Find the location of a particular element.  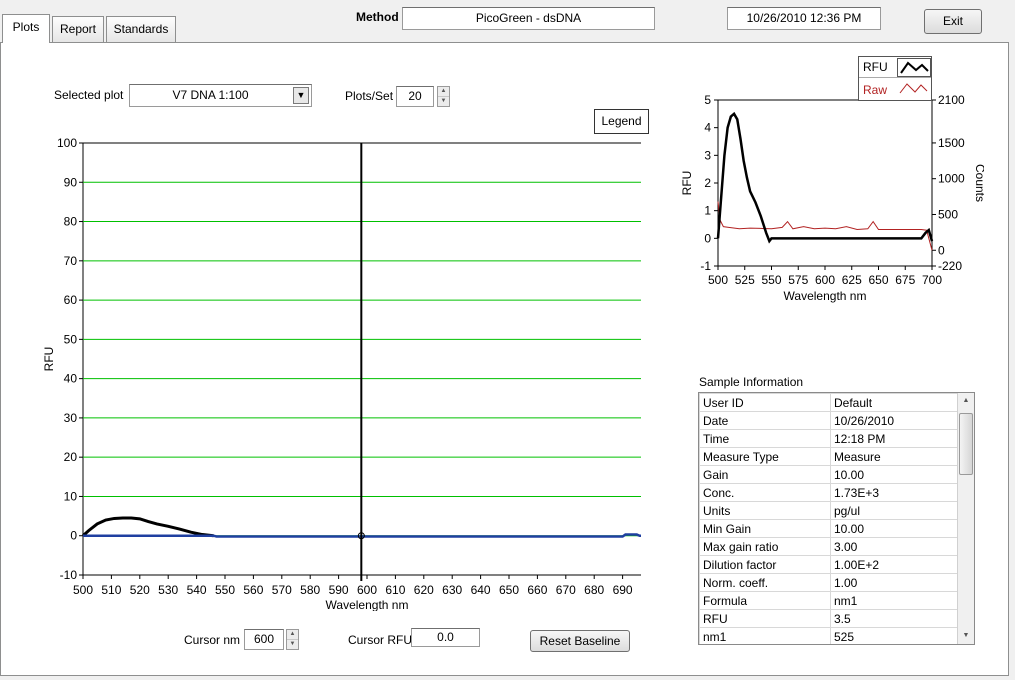

info-value: 10/26/2010 is located at coordinates (894, 420).